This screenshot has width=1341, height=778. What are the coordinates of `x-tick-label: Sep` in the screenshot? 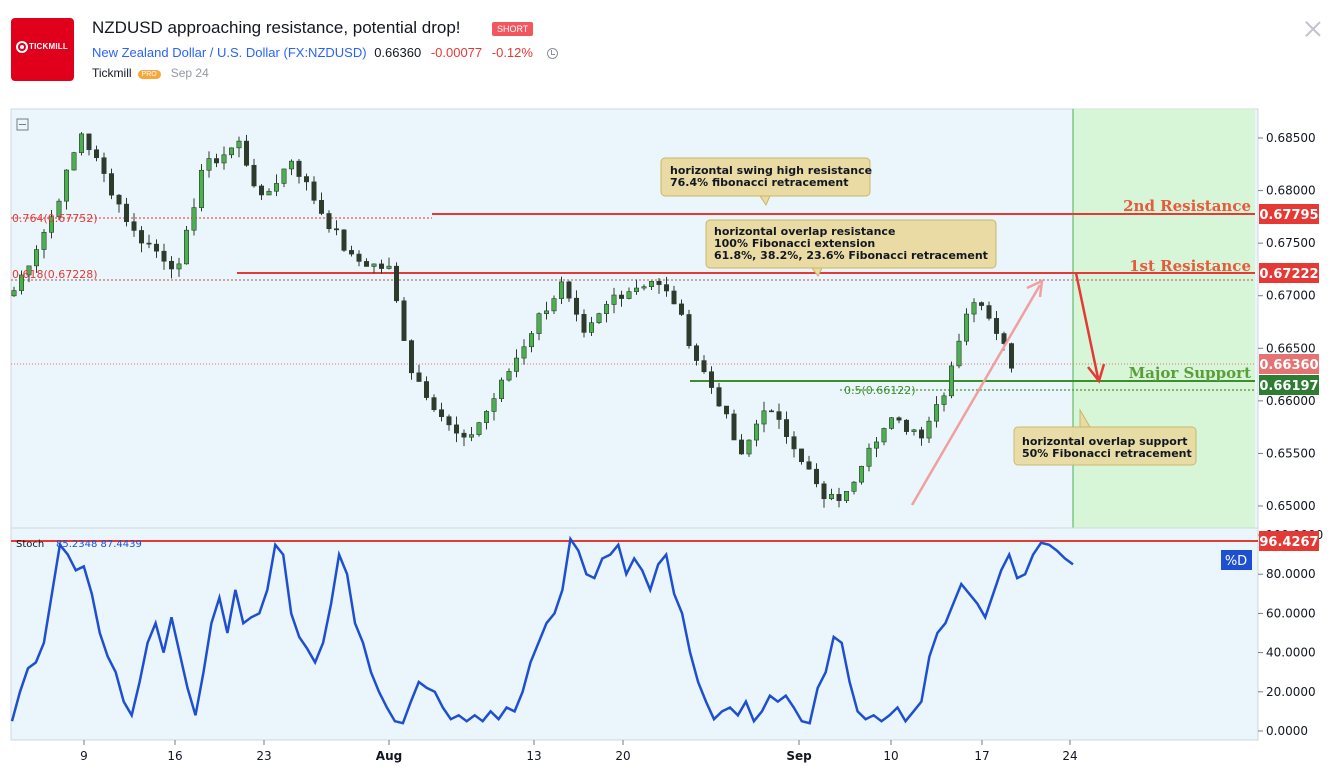 It's located at (799, 756).